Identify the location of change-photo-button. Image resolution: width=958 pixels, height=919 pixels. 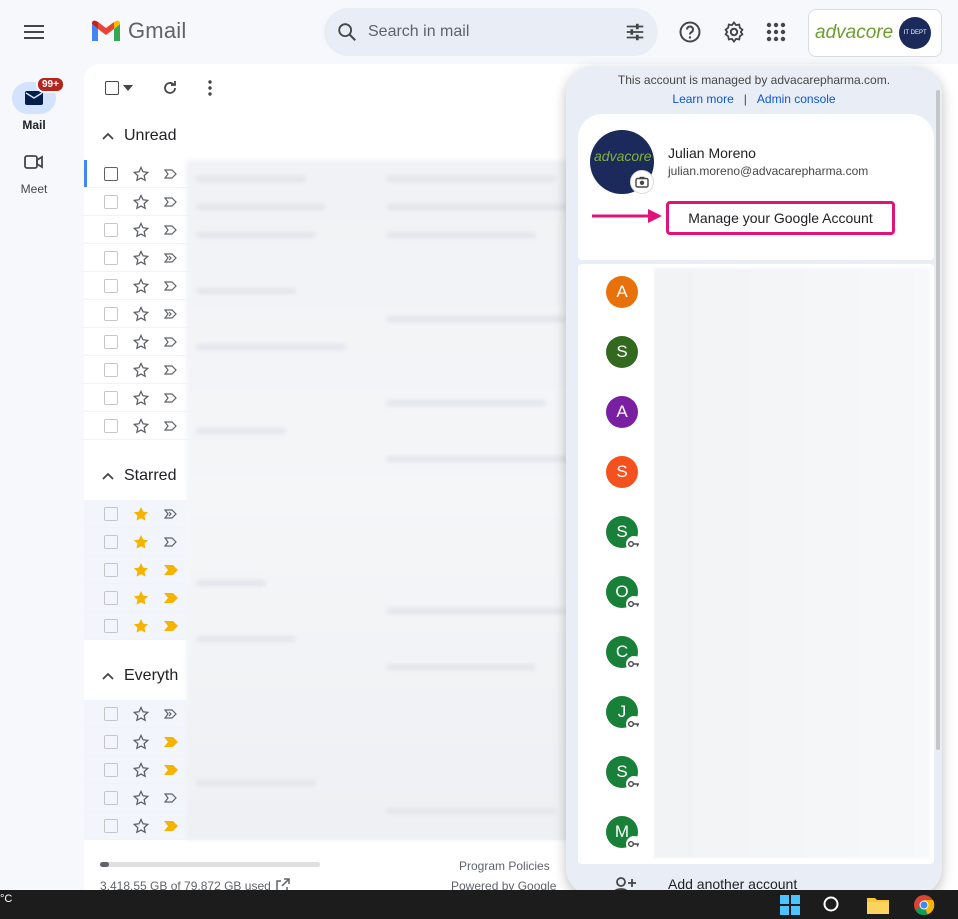
(642, 182).